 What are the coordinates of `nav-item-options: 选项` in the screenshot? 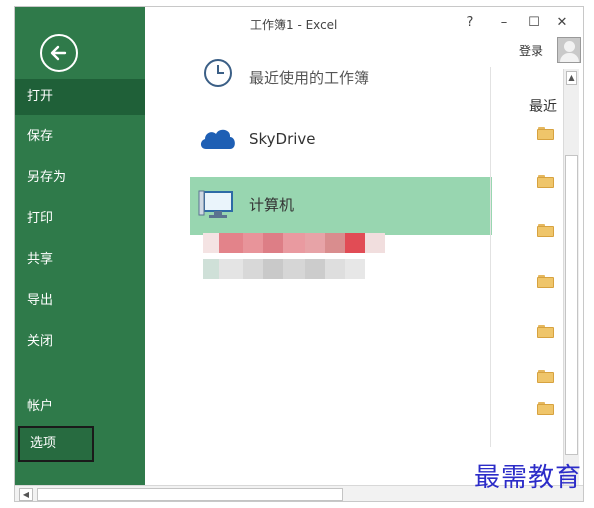 It's located at (56, 444).